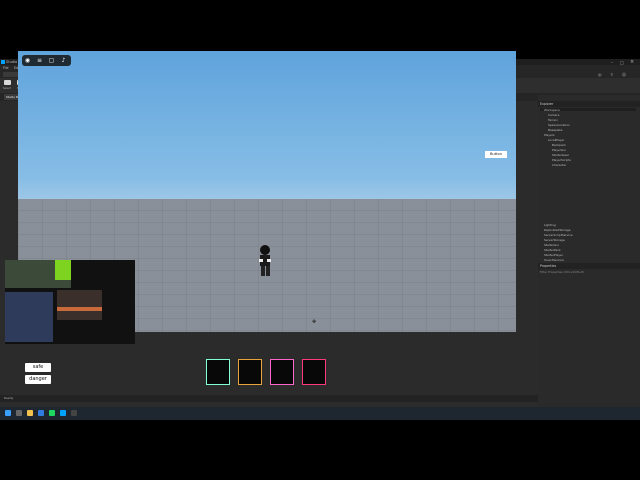 The image size is (640, 480). I want to click on explorer-item: Camera, so click(553, 115).